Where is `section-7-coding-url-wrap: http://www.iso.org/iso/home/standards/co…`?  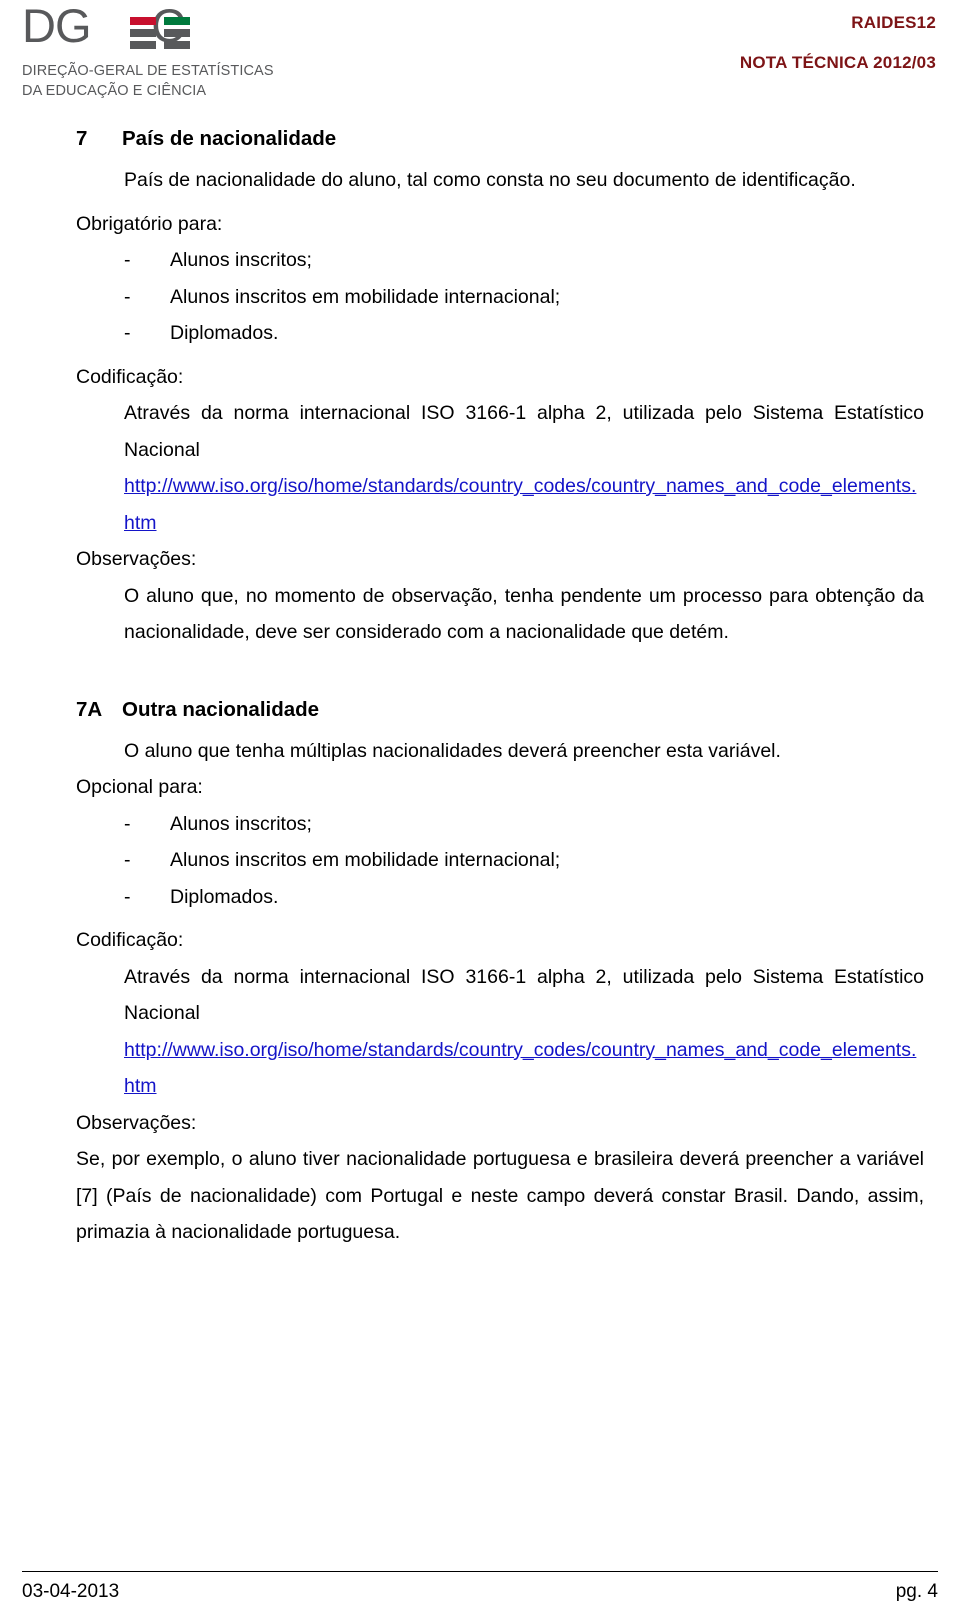 section-7-coding-url-wrap: http://www.iso.org/iso/home/standards/co… is located at coordinates (500, 504).